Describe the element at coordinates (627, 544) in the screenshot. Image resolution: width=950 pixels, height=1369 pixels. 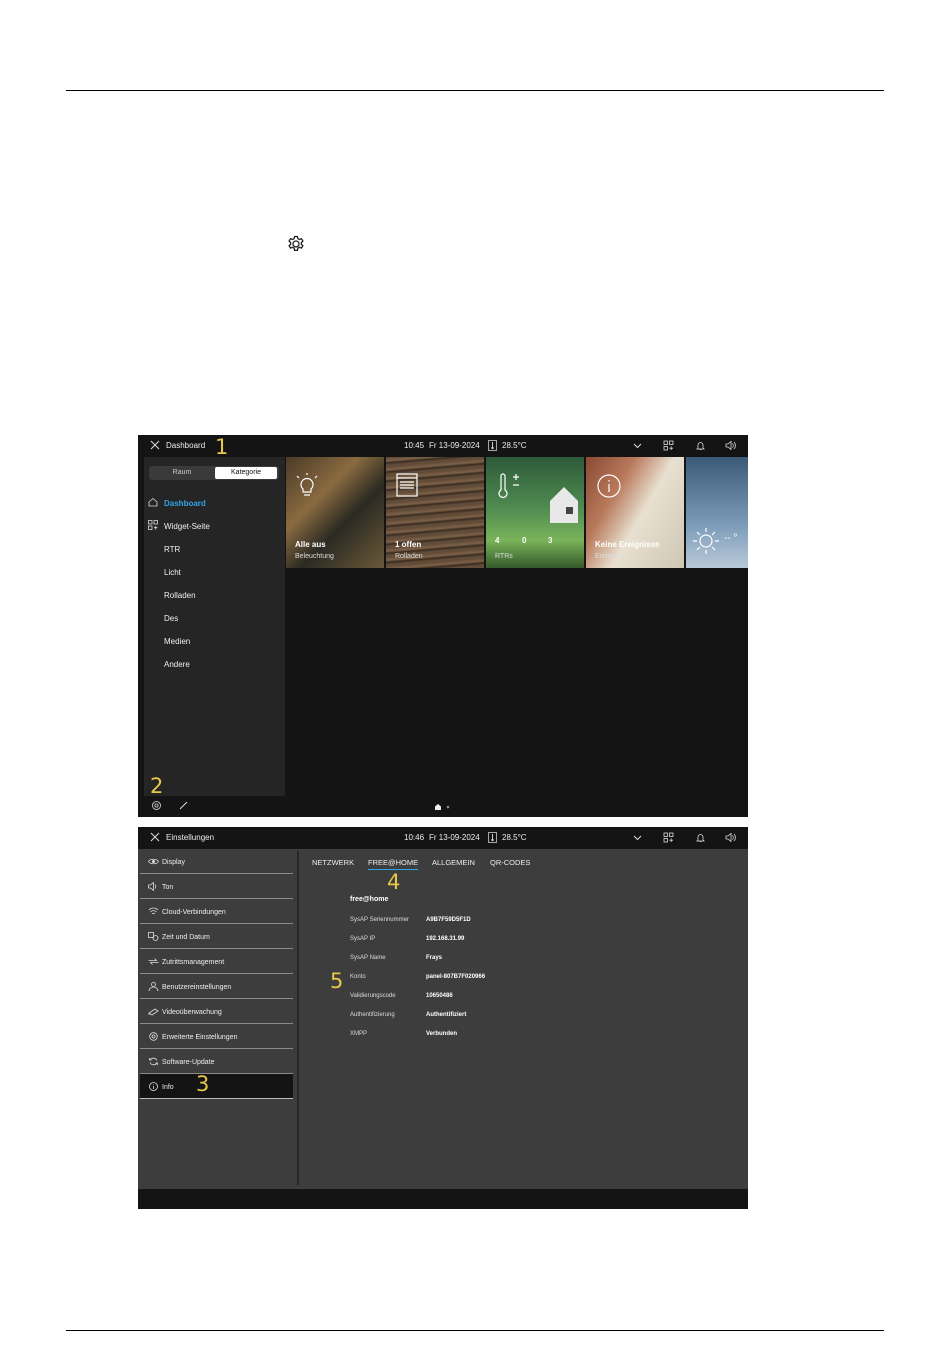
I see `tile-title: Keine Ereignisse` at that location.